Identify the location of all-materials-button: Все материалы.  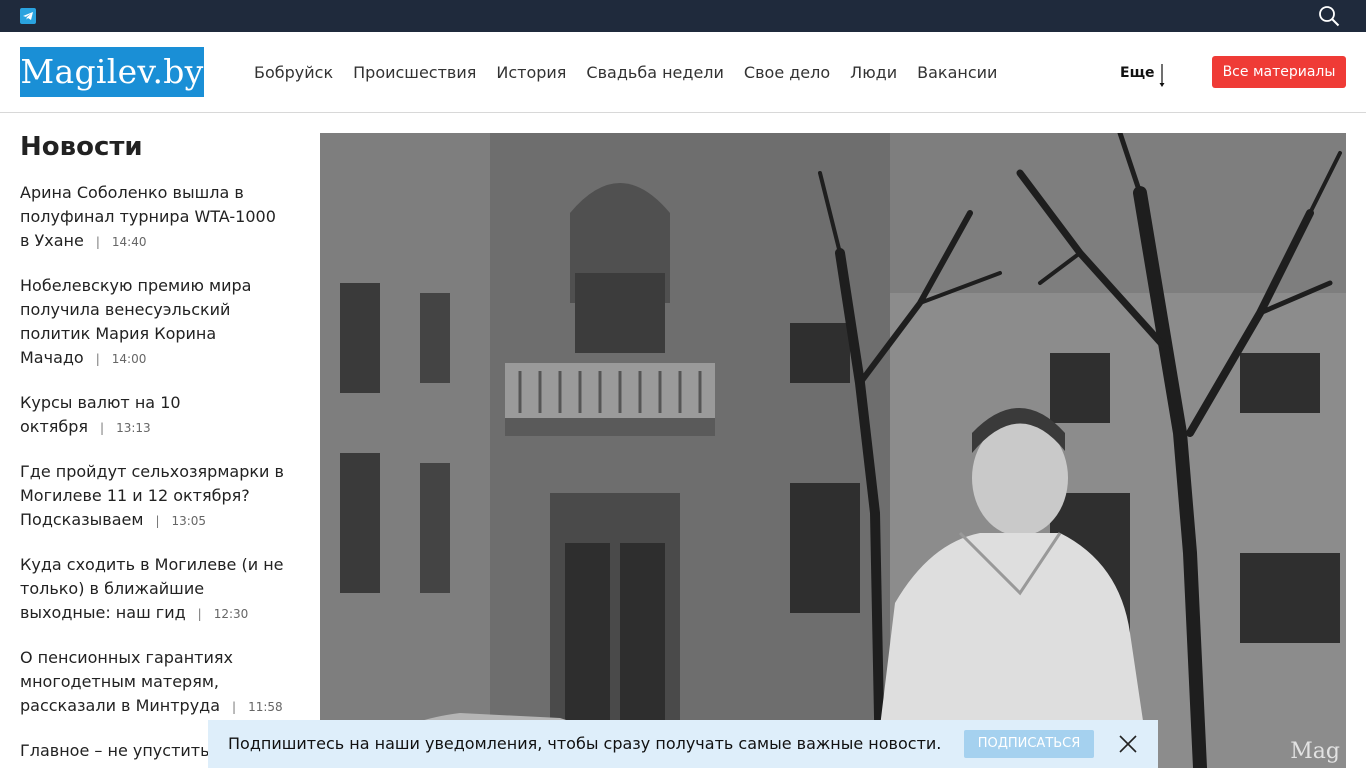
(1279, 72).